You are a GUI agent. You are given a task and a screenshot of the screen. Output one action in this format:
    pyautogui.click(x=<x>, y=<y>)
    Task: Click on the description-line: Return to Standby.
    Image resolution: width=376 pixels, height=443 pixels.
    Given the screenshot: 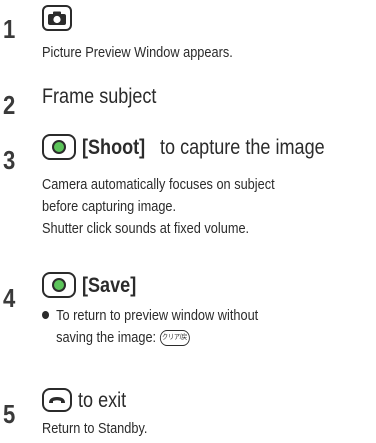 What is the action you would take?
    pyautogui.click(x=95, y=429)
    